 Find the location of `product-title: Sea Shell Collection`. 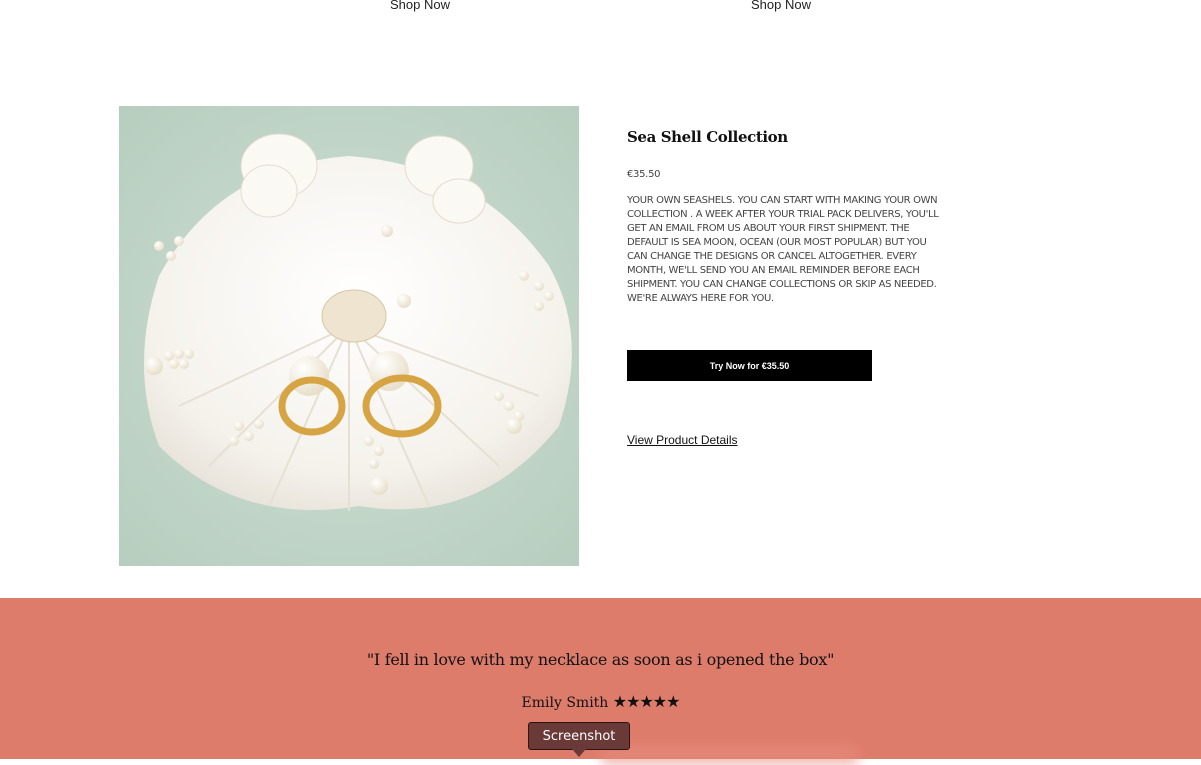

product-title: Sea Shell Collection is located at coordinates (707, 137).